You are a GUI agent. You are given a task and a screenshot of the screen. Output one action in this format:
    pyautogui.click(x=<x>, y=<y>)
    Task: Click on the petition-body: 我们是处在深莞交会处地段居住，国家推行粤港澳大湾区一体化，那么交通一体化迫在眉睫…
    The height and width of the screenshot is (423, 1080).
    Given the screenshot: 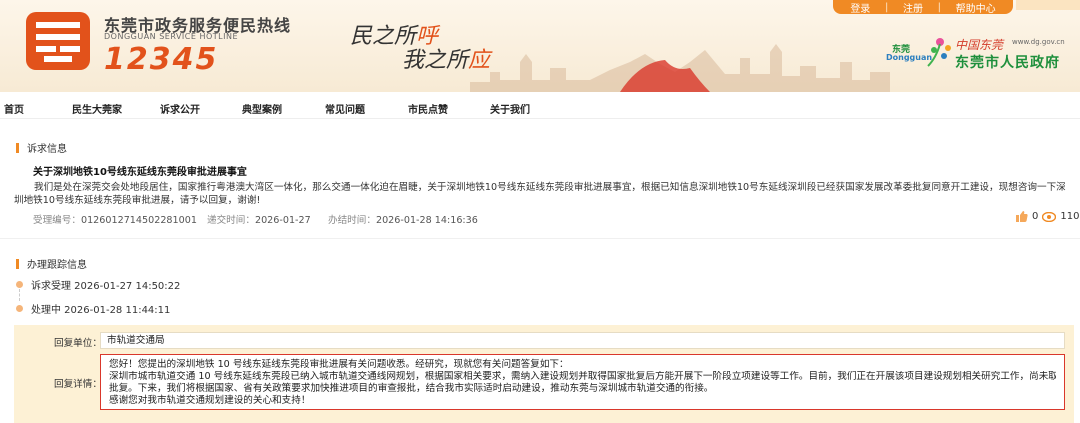 What is the action you would take?
    pyautogui.click(x=540, y=194)
    